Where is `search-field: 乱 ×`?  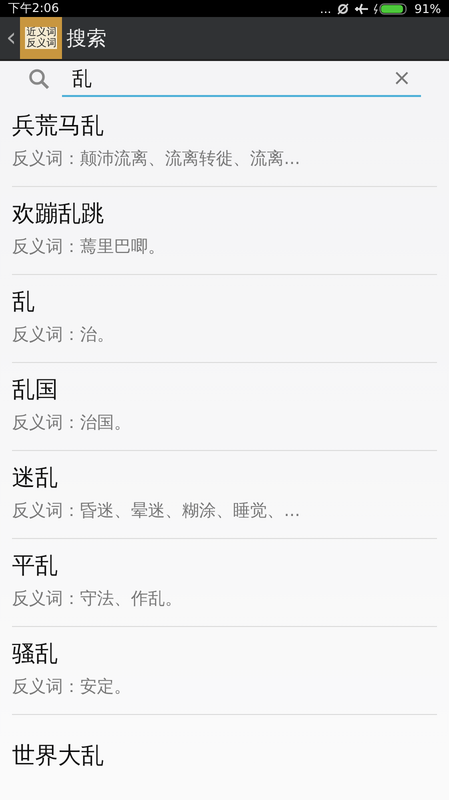 search-field: 乱 × is located at coordinates (241, 79).